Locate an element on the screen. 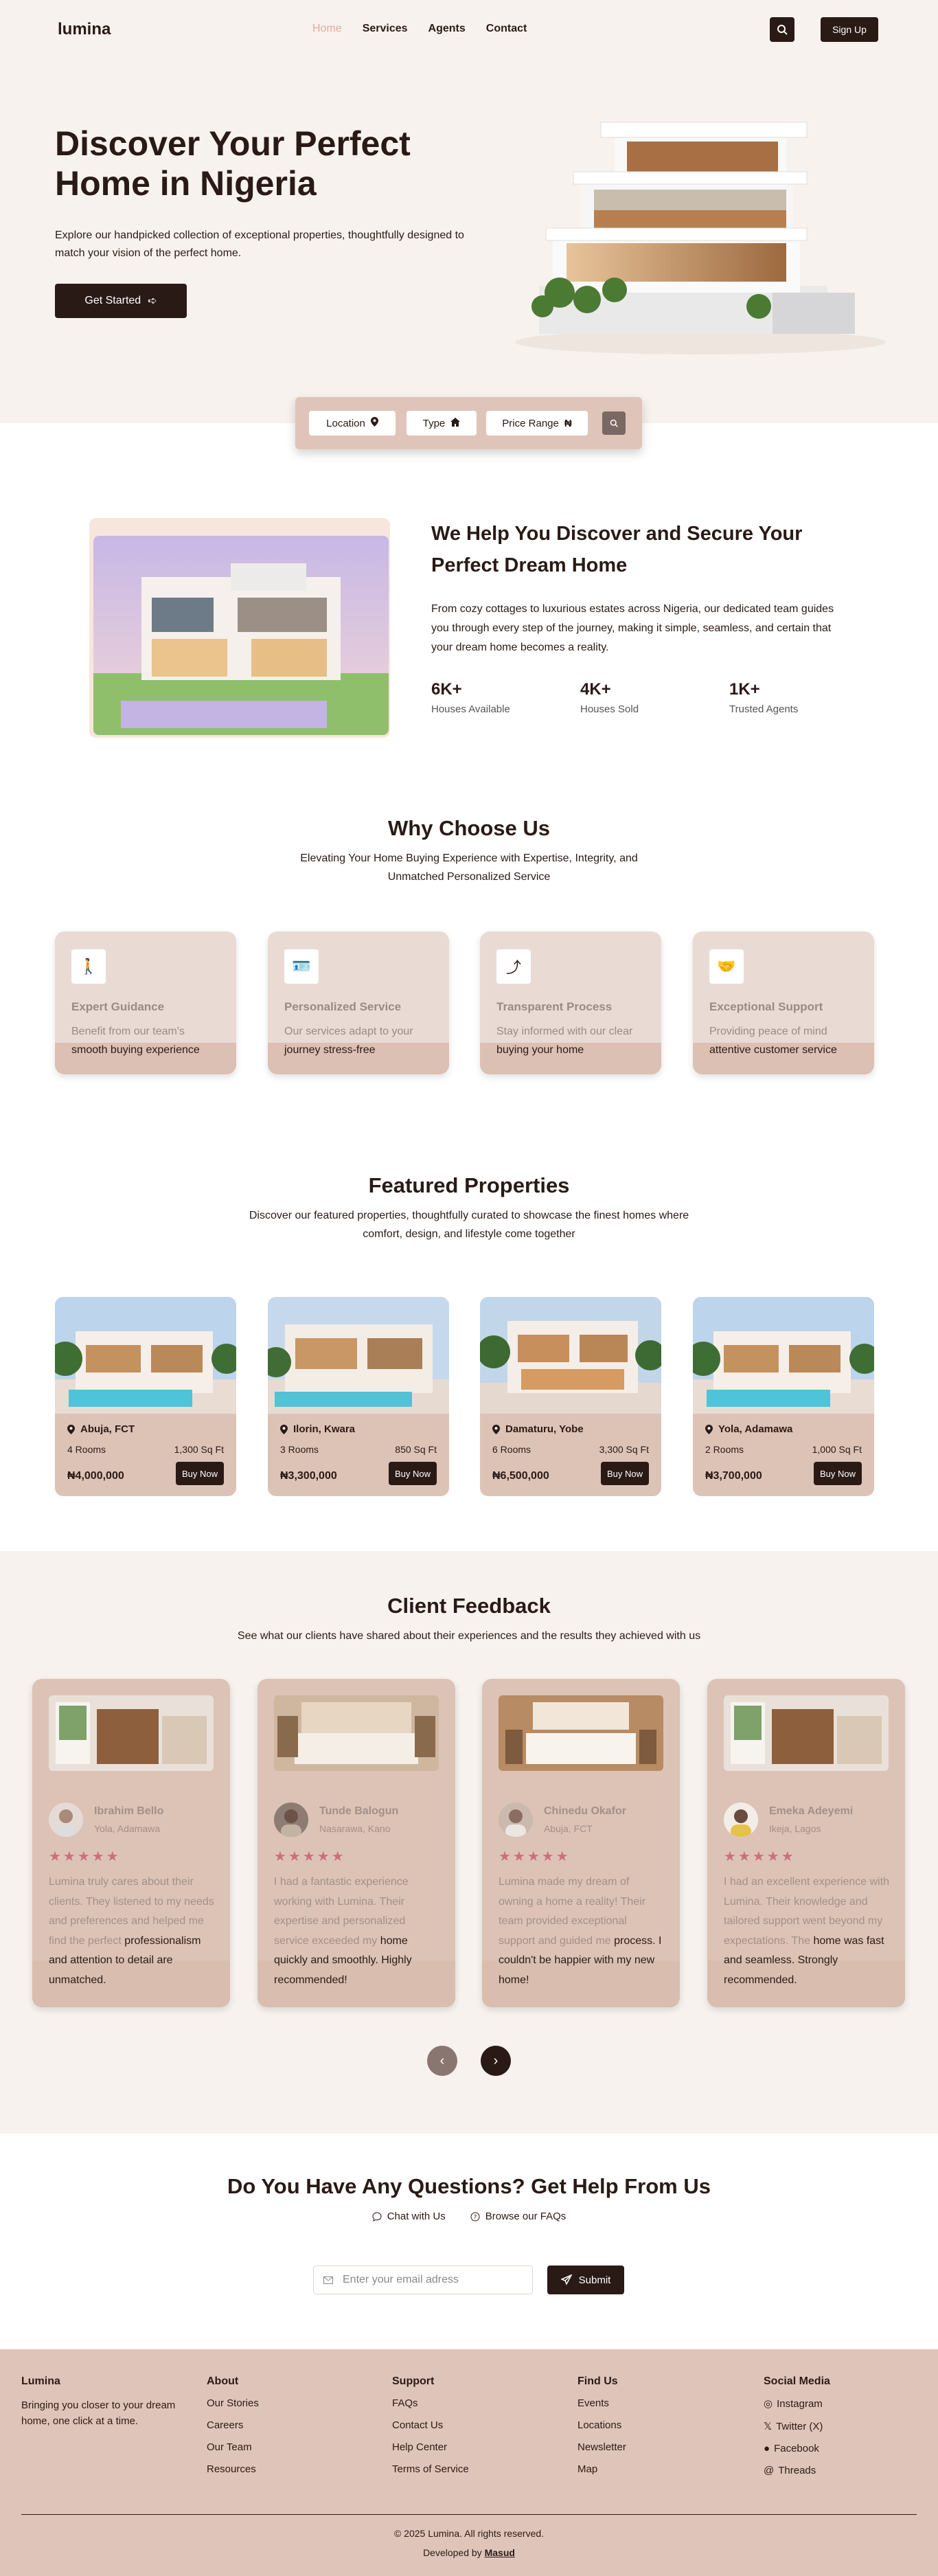 This screenshot has width=938, height=2576. stat-trusted-agents: 1K+ Trusted Agents is located at coordinates (764, 697).